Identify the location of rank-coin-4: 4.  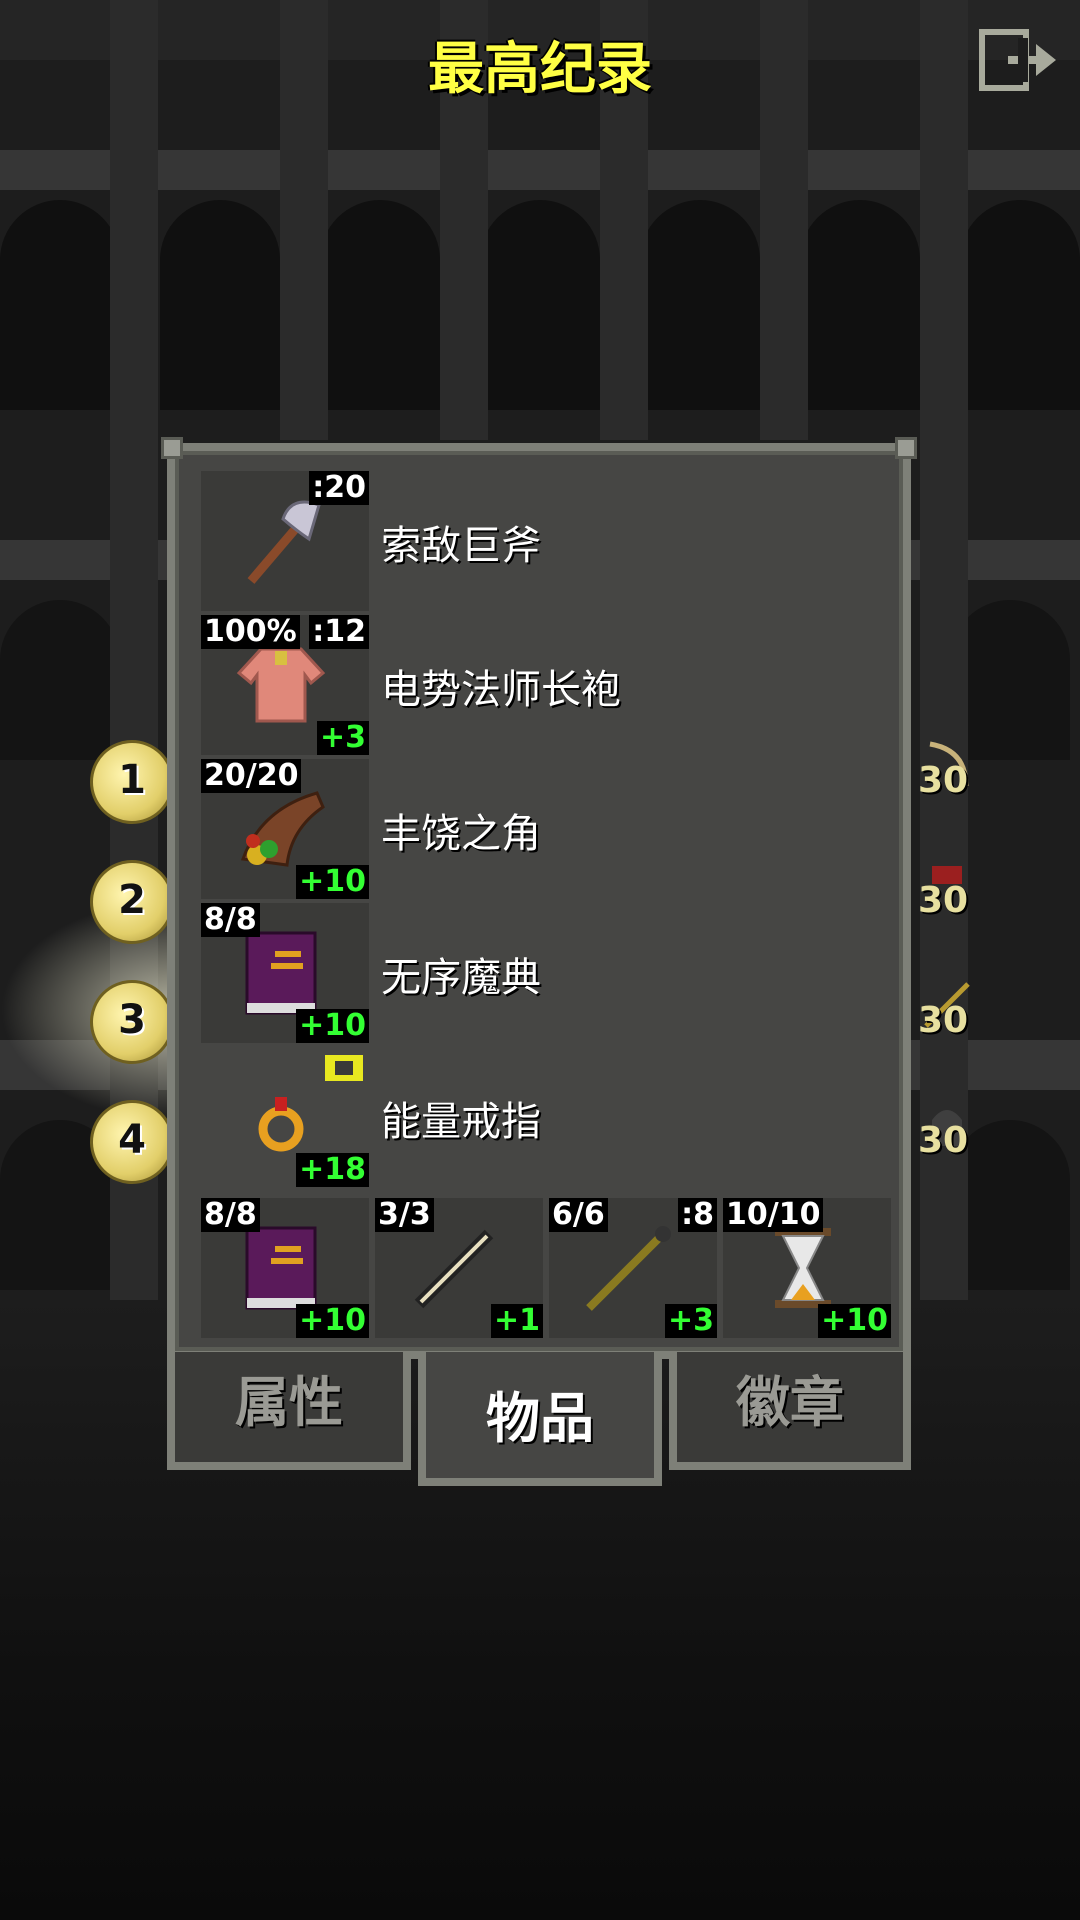
(132, 1142).